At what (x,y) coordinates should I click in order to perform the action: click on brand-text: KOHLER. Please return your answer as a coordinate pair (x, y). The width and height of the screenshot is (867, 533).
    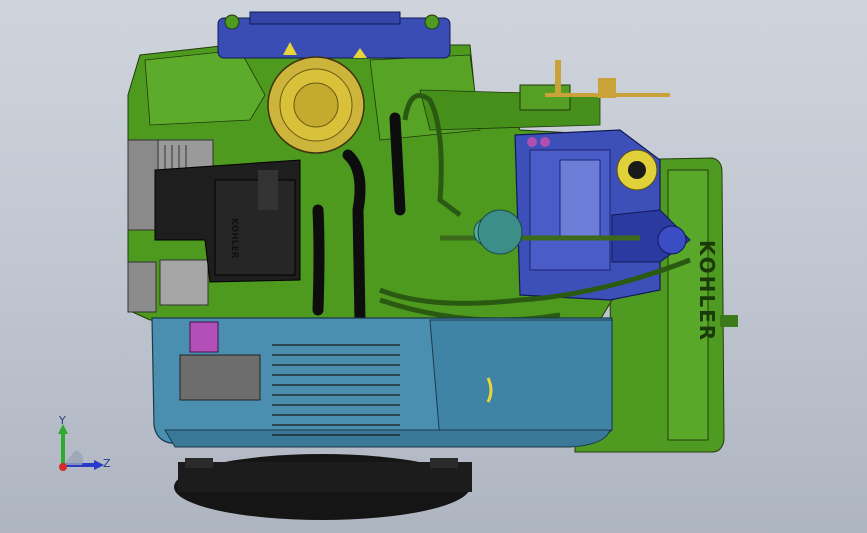
    Looking at the image, I should click on (707, 291).